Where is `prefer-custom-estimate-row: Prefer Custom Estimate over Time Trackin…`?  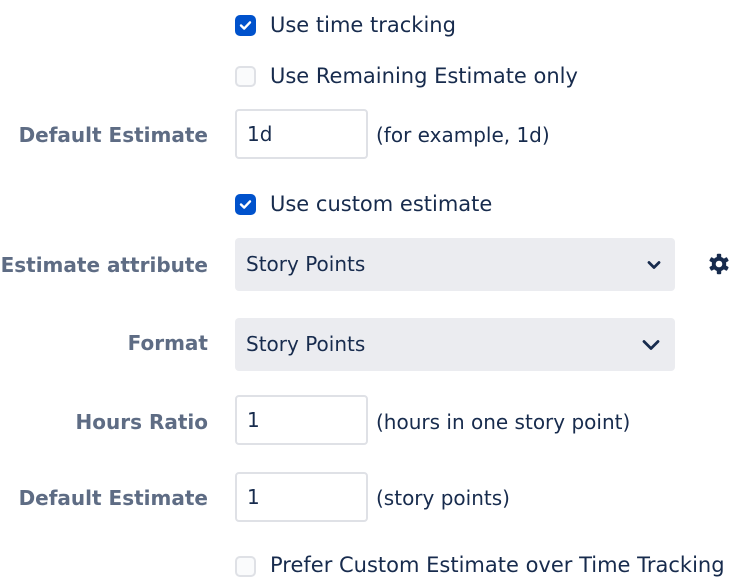 prefer-custom-estimate-row: Prefer Custom Estimate over Time Trackin… is located at coordinates (368, 567).